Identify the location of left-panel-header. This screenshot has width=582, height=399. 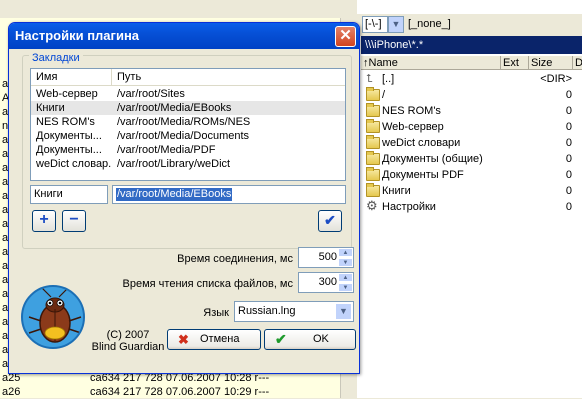
(178, 9).